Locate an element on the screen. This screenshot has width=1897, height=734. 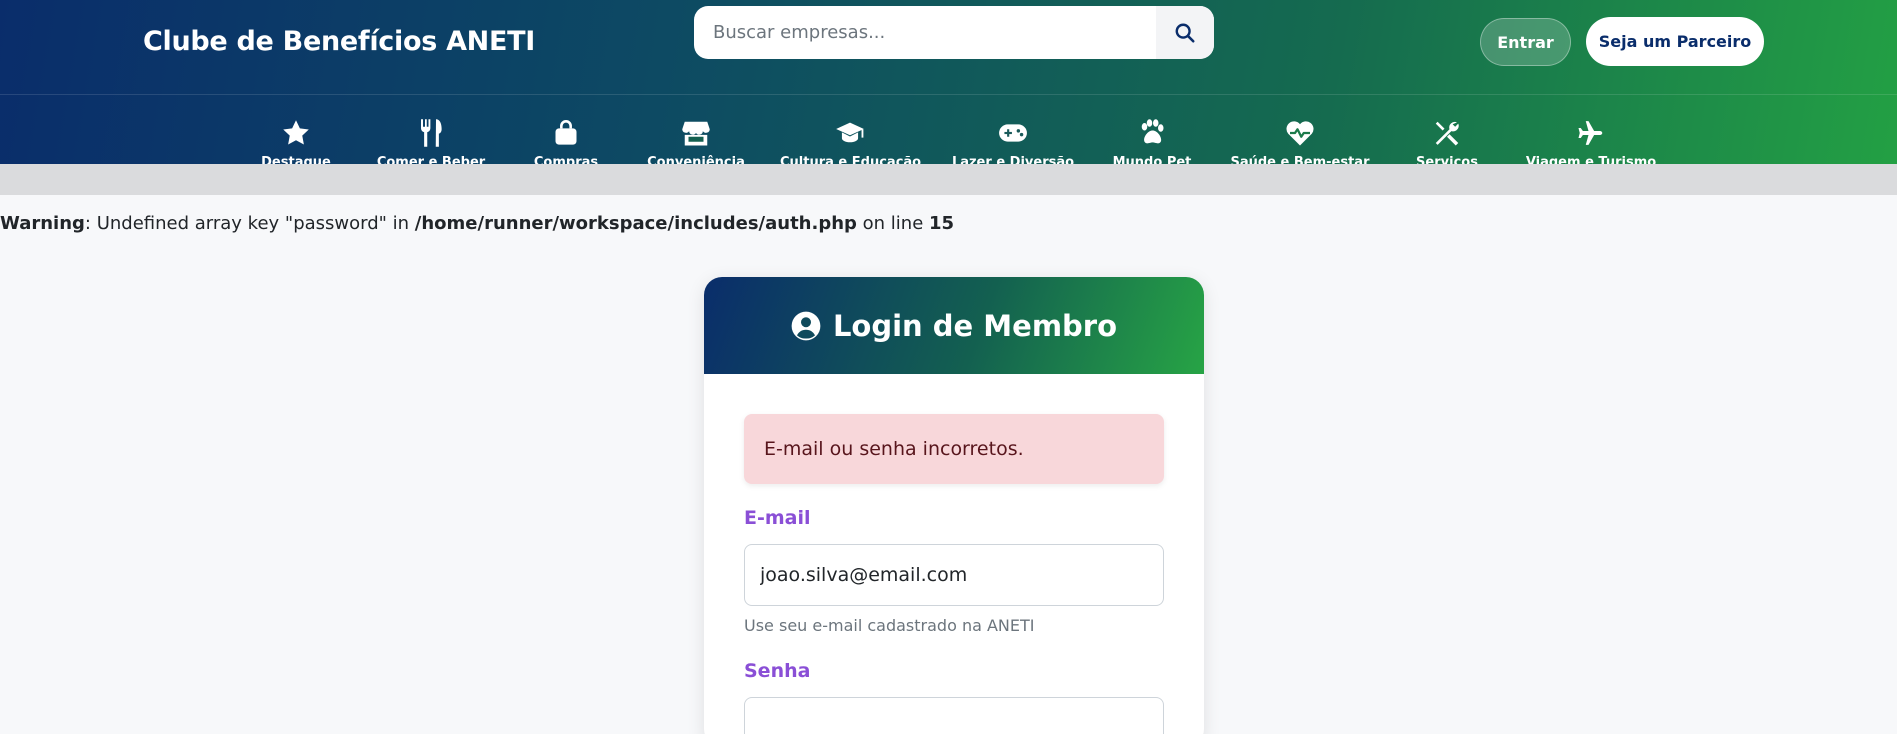
nav-label: Lazer e Diversão is located at coordinates (1013, 159).